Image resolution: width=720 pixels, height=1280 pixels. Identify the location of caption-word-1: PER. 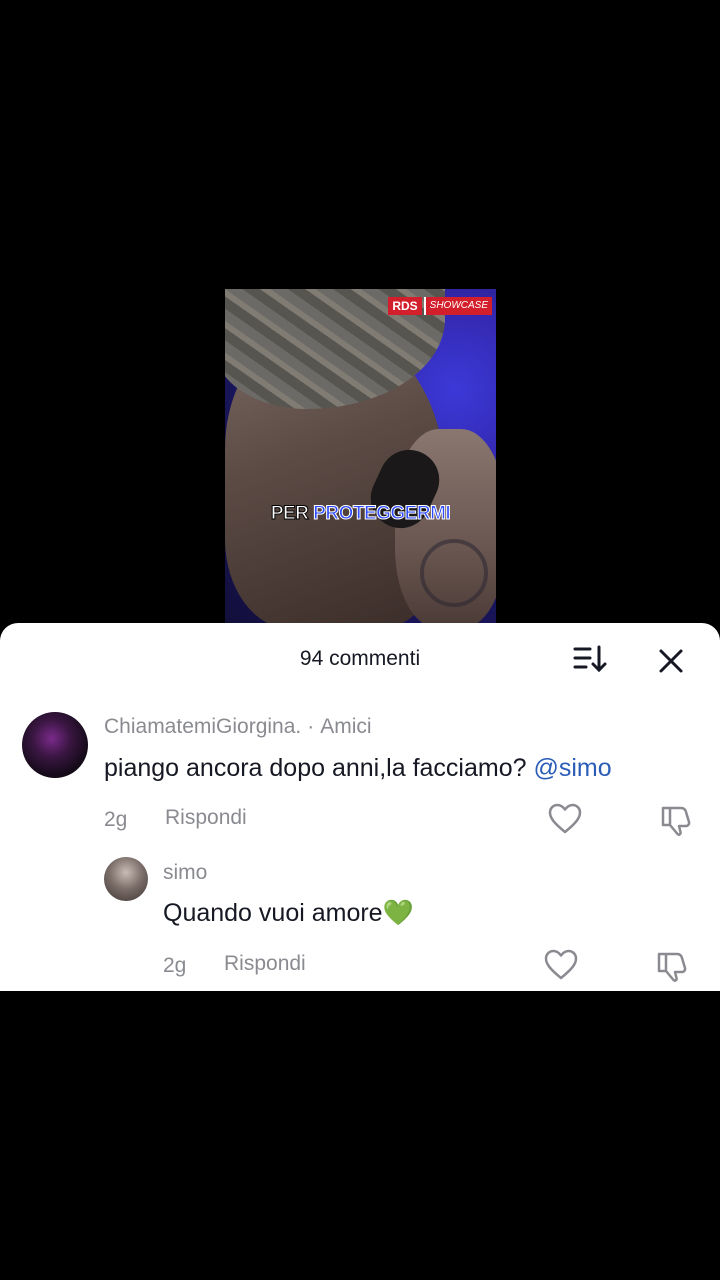
(289, 514).